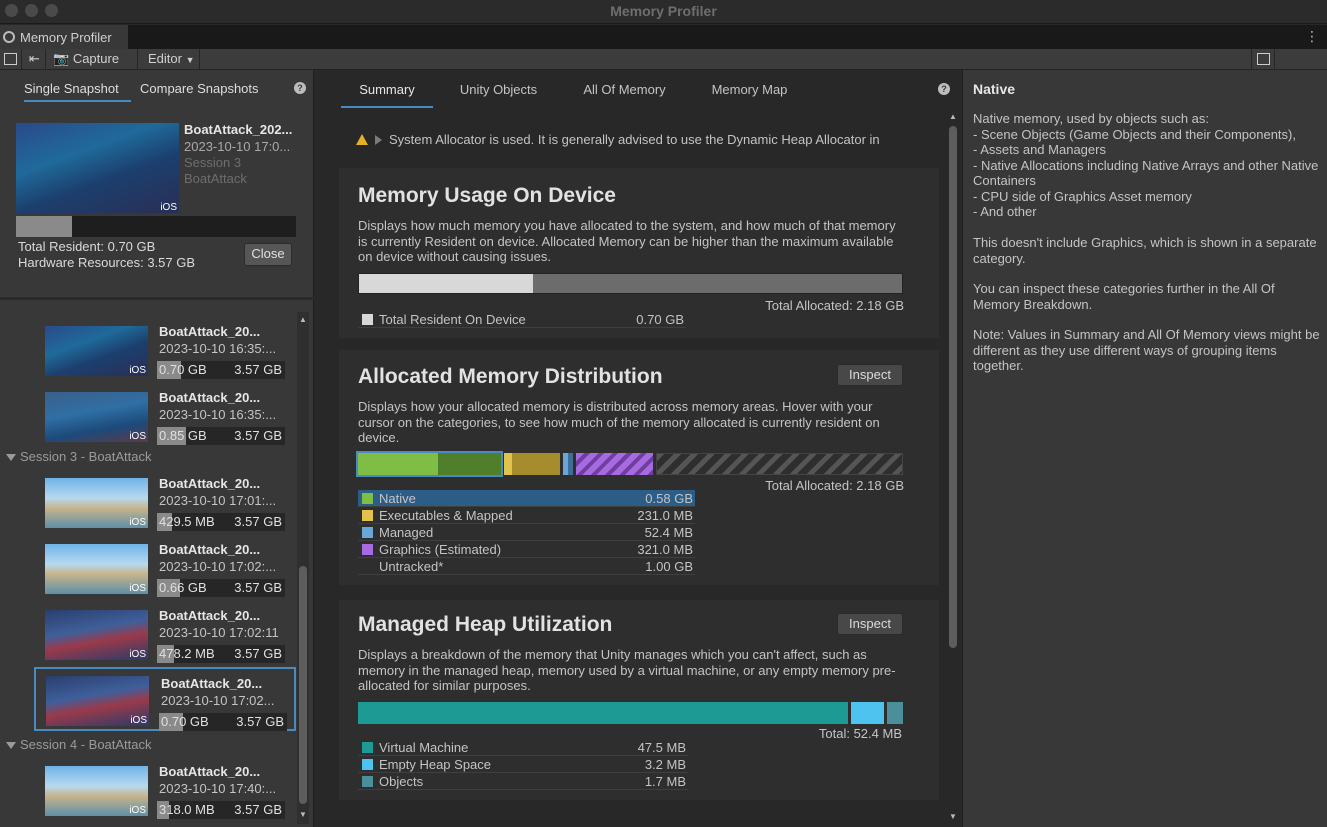  Describe the element at coordinates (624, 95) in the screenshot. I see `tab-all-of-memory: All Of Memory` at that location.